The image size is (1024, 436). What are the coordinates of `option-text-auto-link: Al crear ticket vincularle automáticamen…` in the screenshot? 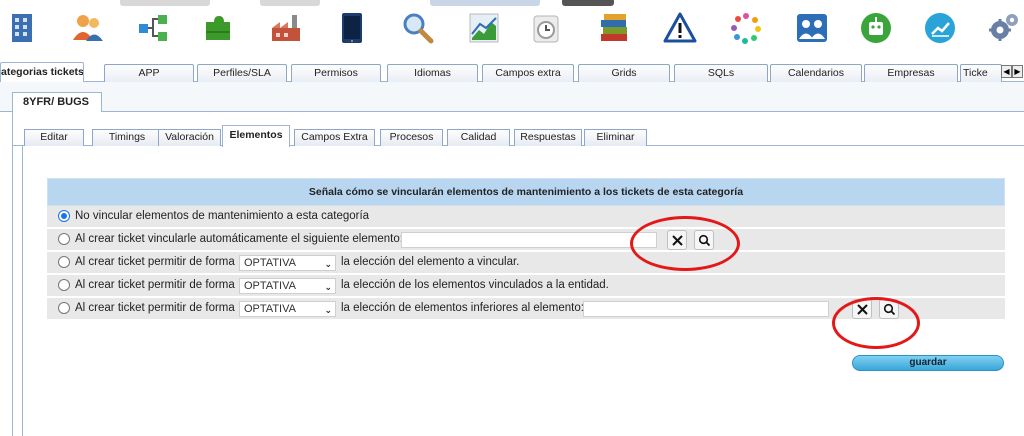 It's located at (239, 239).